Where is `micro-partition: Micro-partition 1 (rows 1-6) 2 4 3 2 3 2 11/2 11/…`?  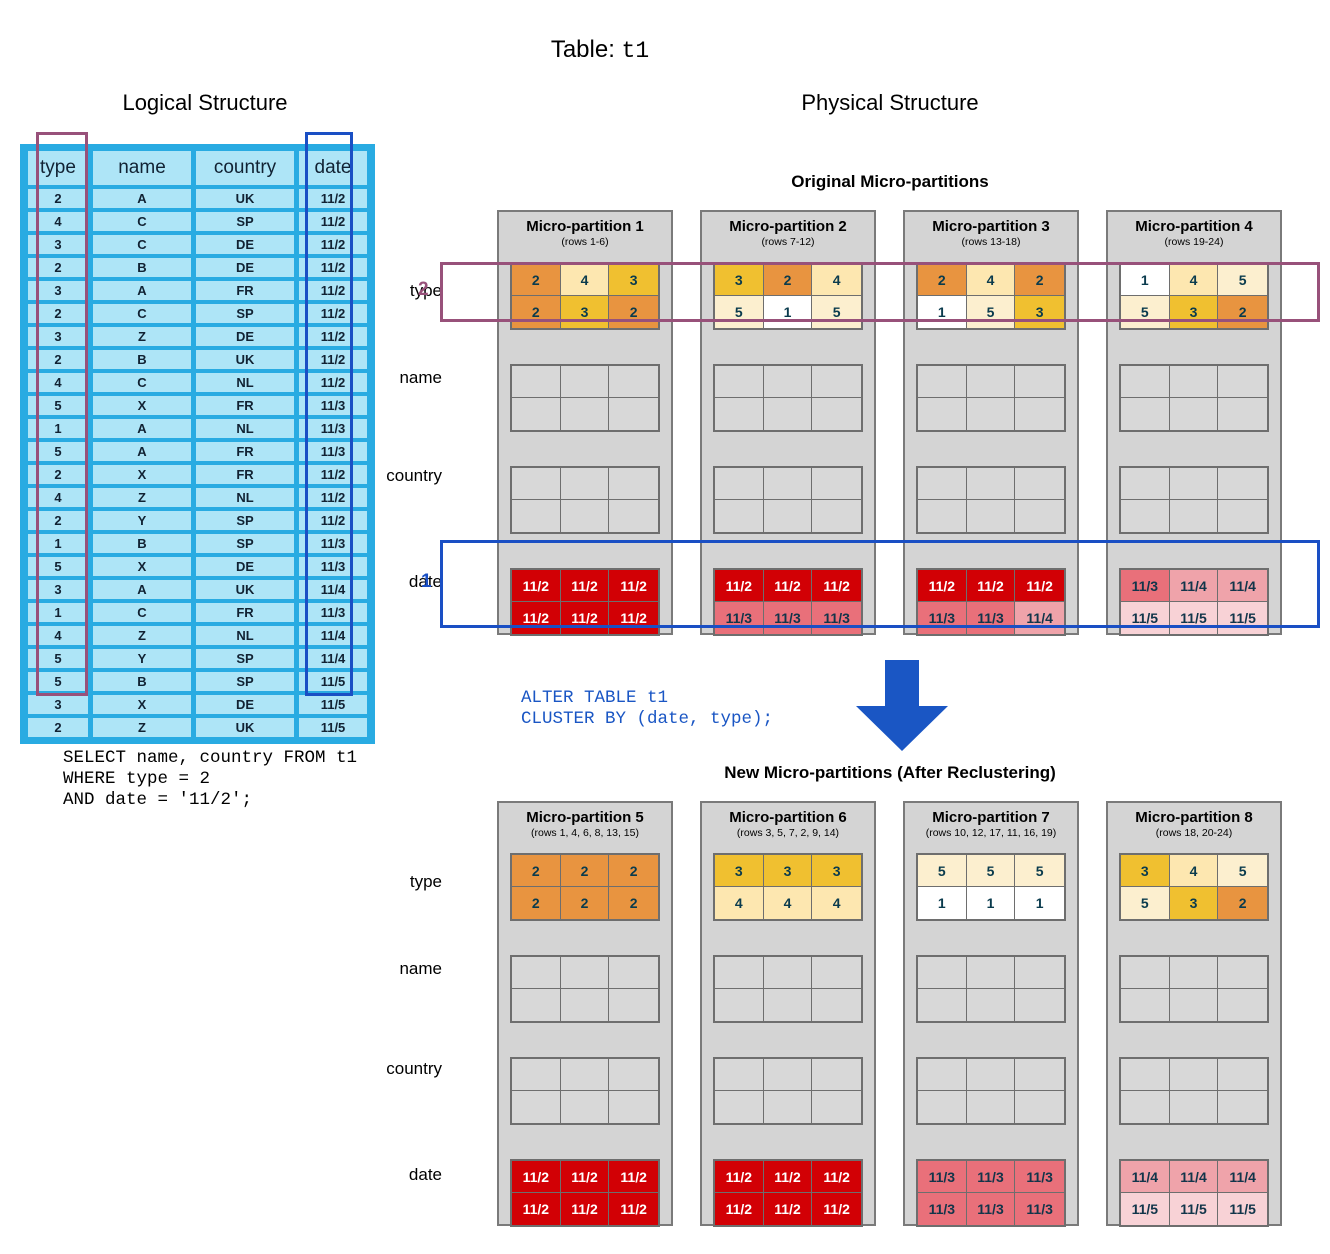
micro-partition: Micro-partition 1 (rows 1-6) 2 4 3 2 3 2 11/2 11/… is located at coordinates (585, 423).